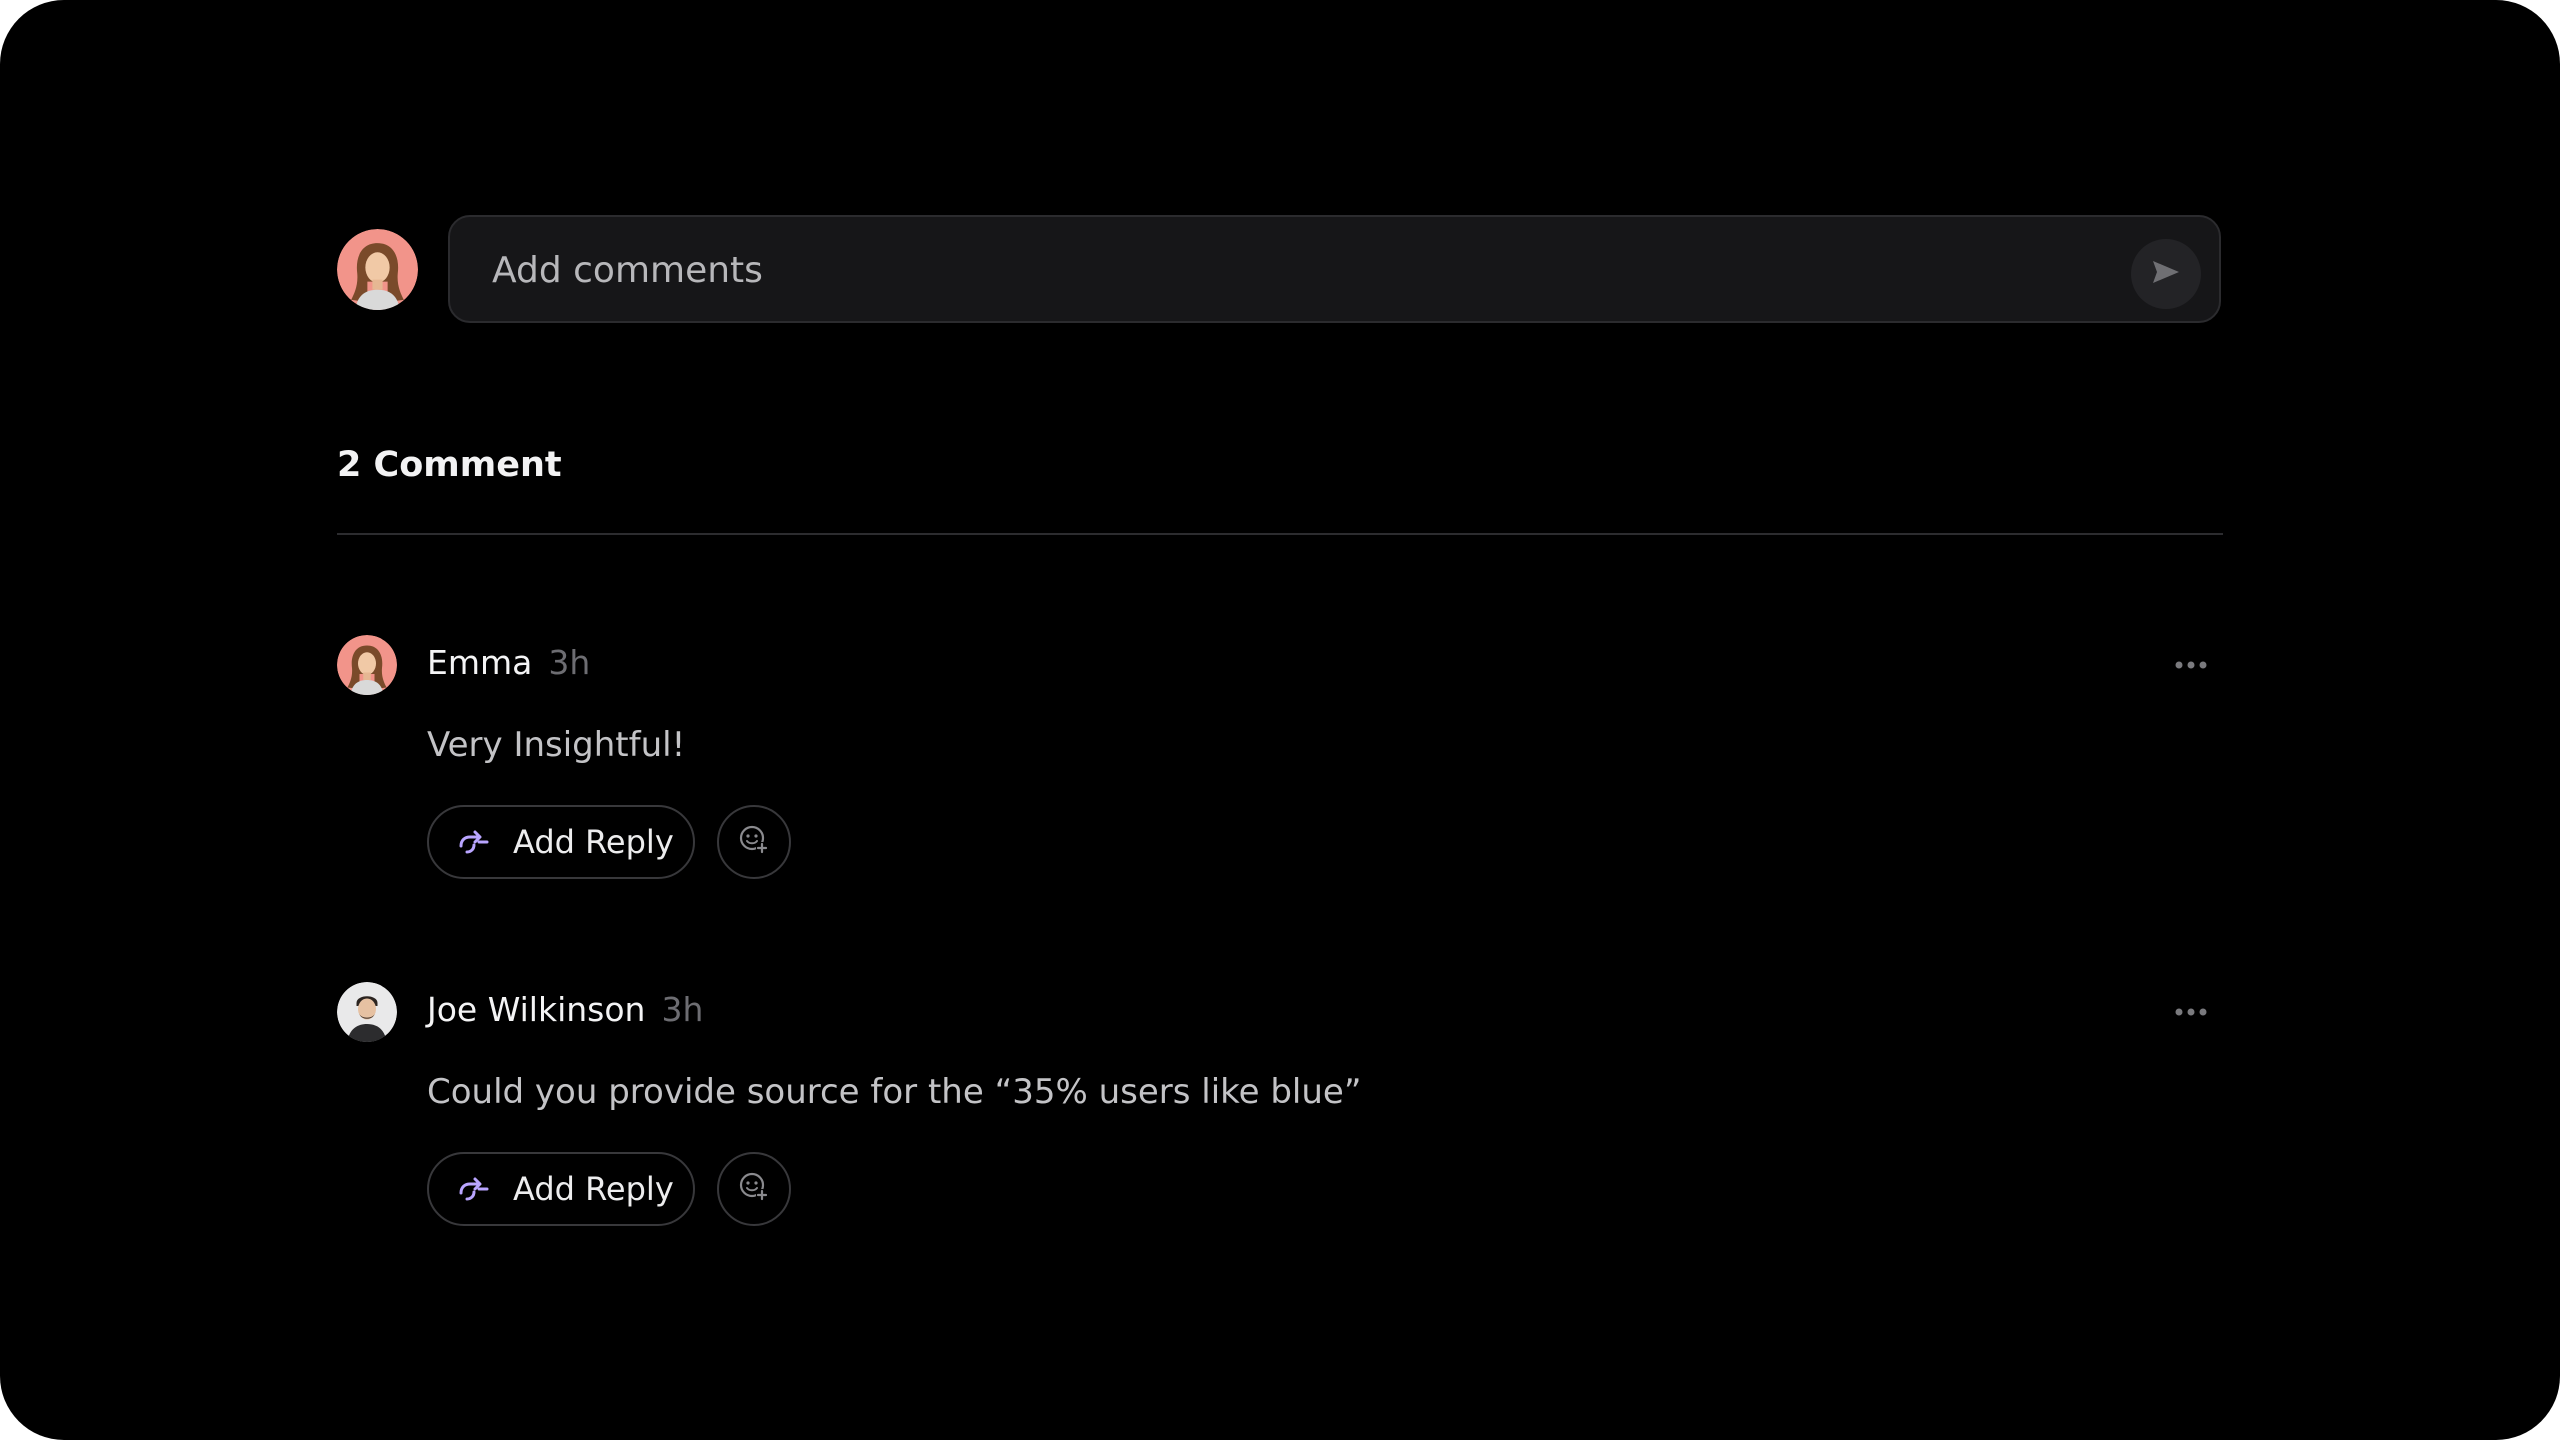 The width and height of the screenshot is (2560, 1440). I want to click on send-icon, so click(2166, 274).